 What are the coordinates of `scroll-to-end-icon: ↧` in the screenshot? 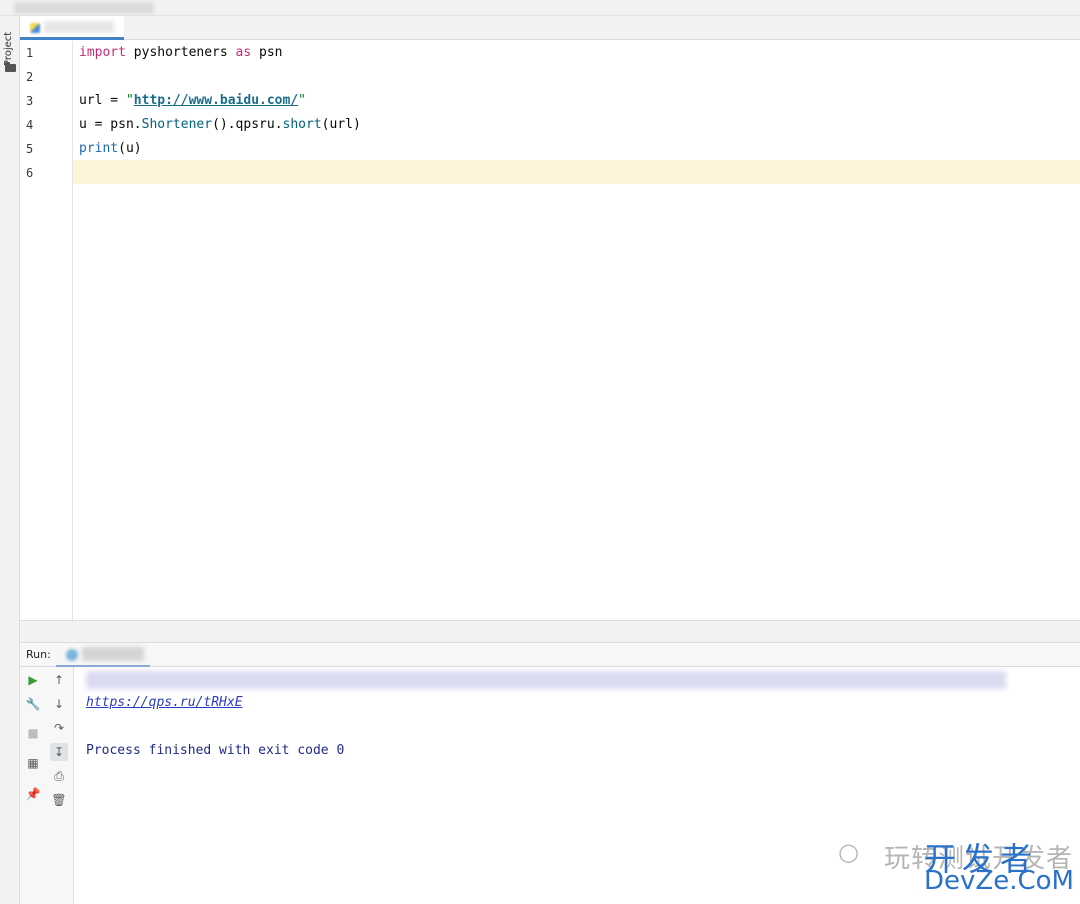 It's located at (59, 752).